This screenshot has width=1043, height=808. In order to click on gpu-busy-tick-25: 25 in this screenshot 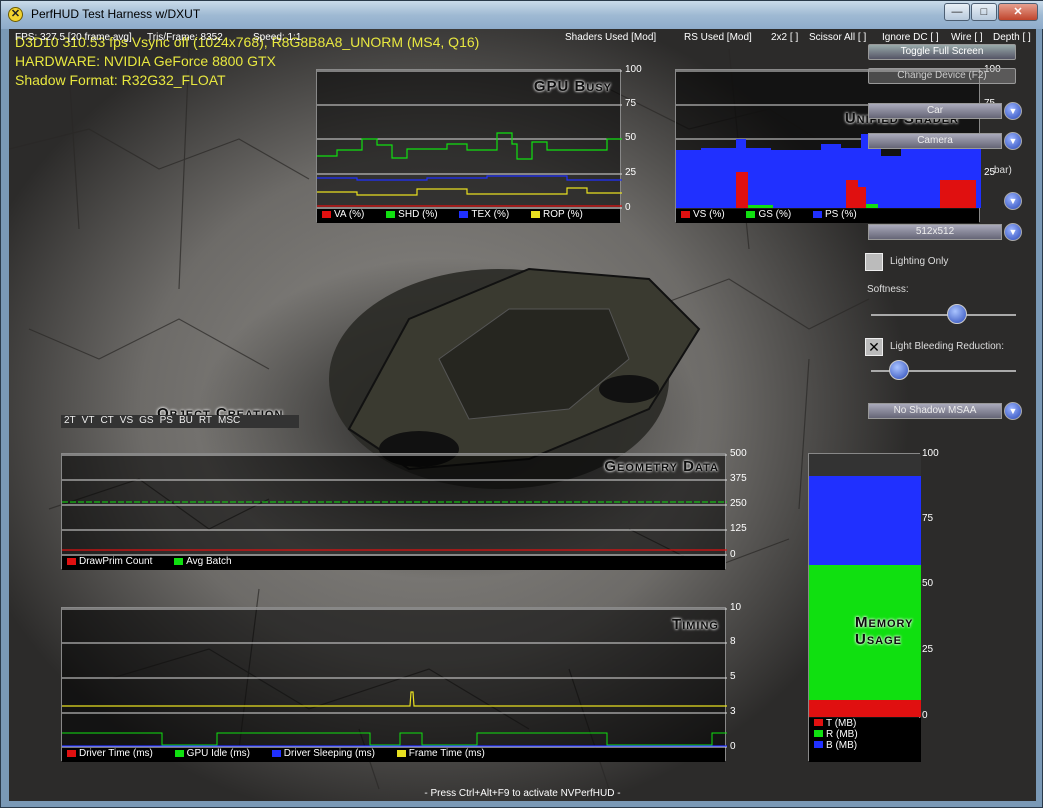, I will do `click(631, 172)`.